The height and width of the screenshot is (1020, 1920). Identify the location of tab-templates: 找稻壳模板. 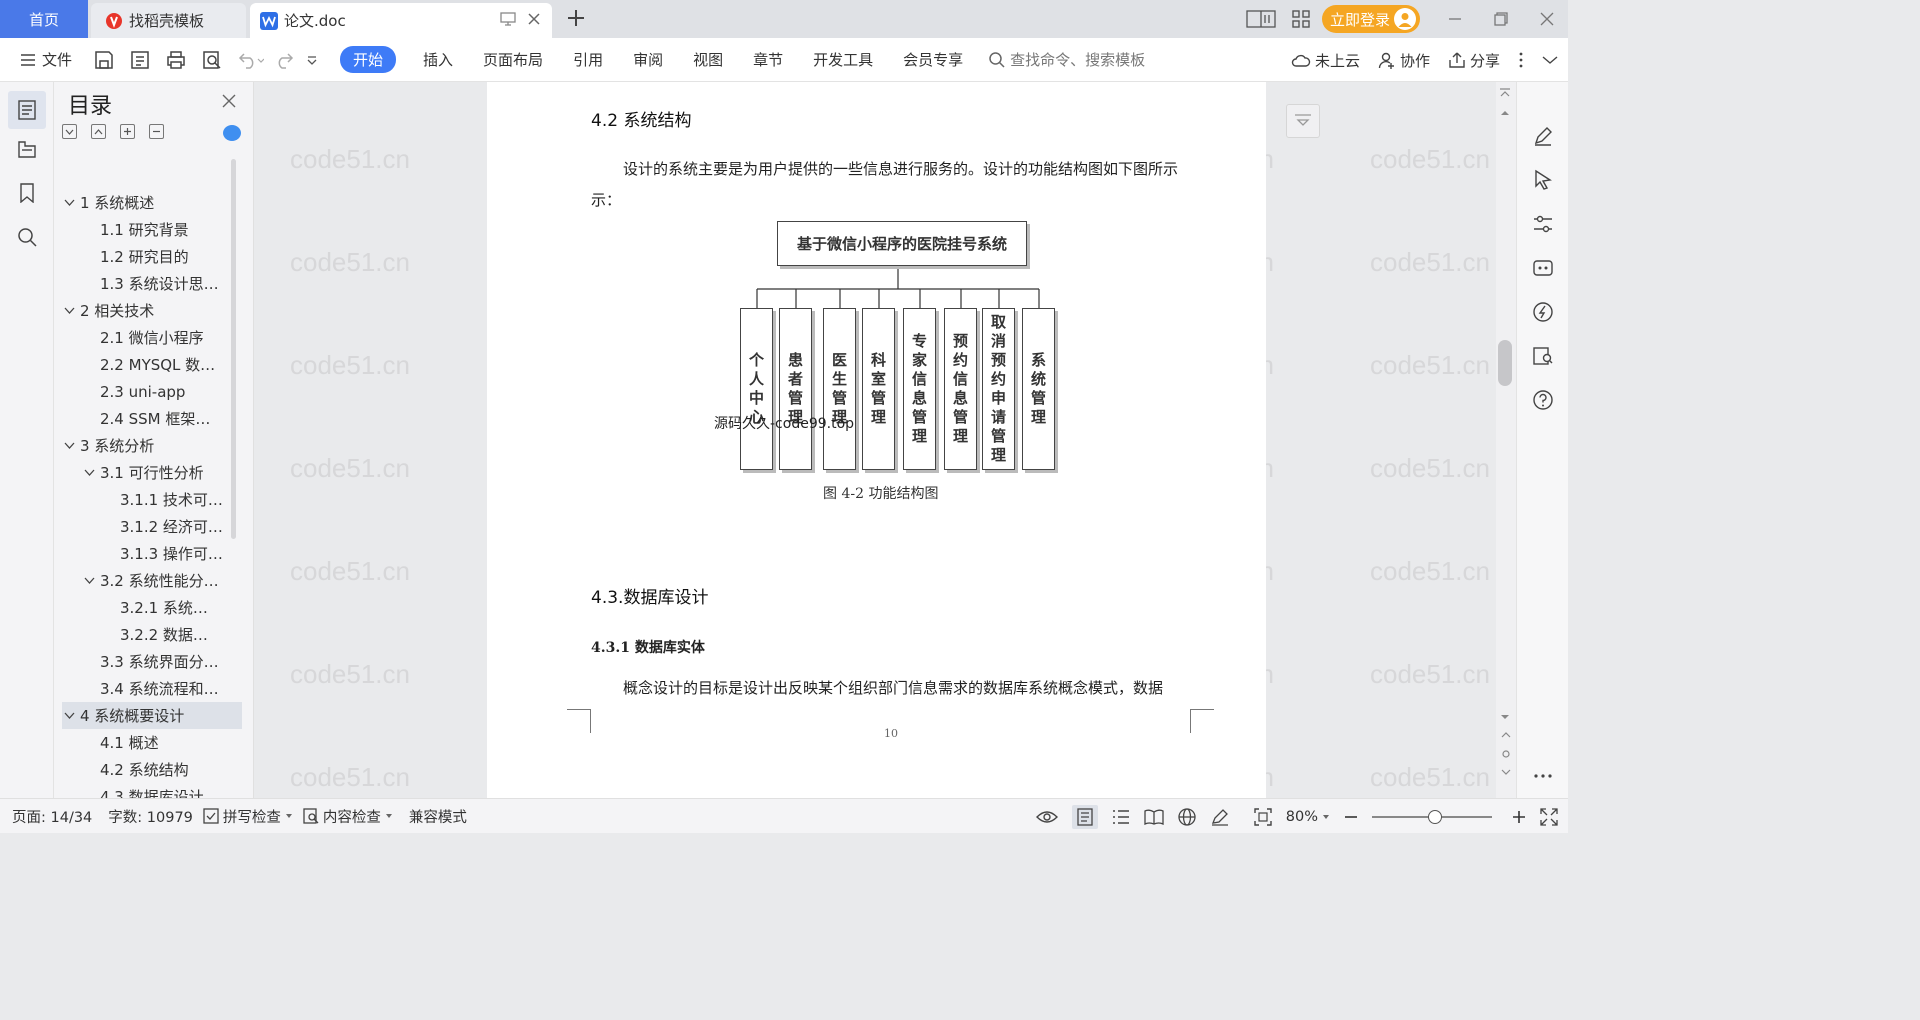
(168, 20).